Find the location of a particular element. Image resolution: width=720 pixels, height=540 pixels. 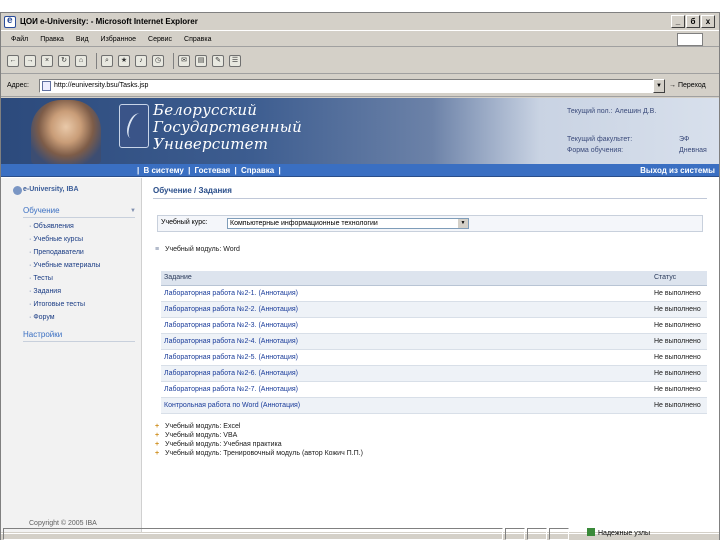

menu-favorites: Избранное is located at coordinates (118, 39).